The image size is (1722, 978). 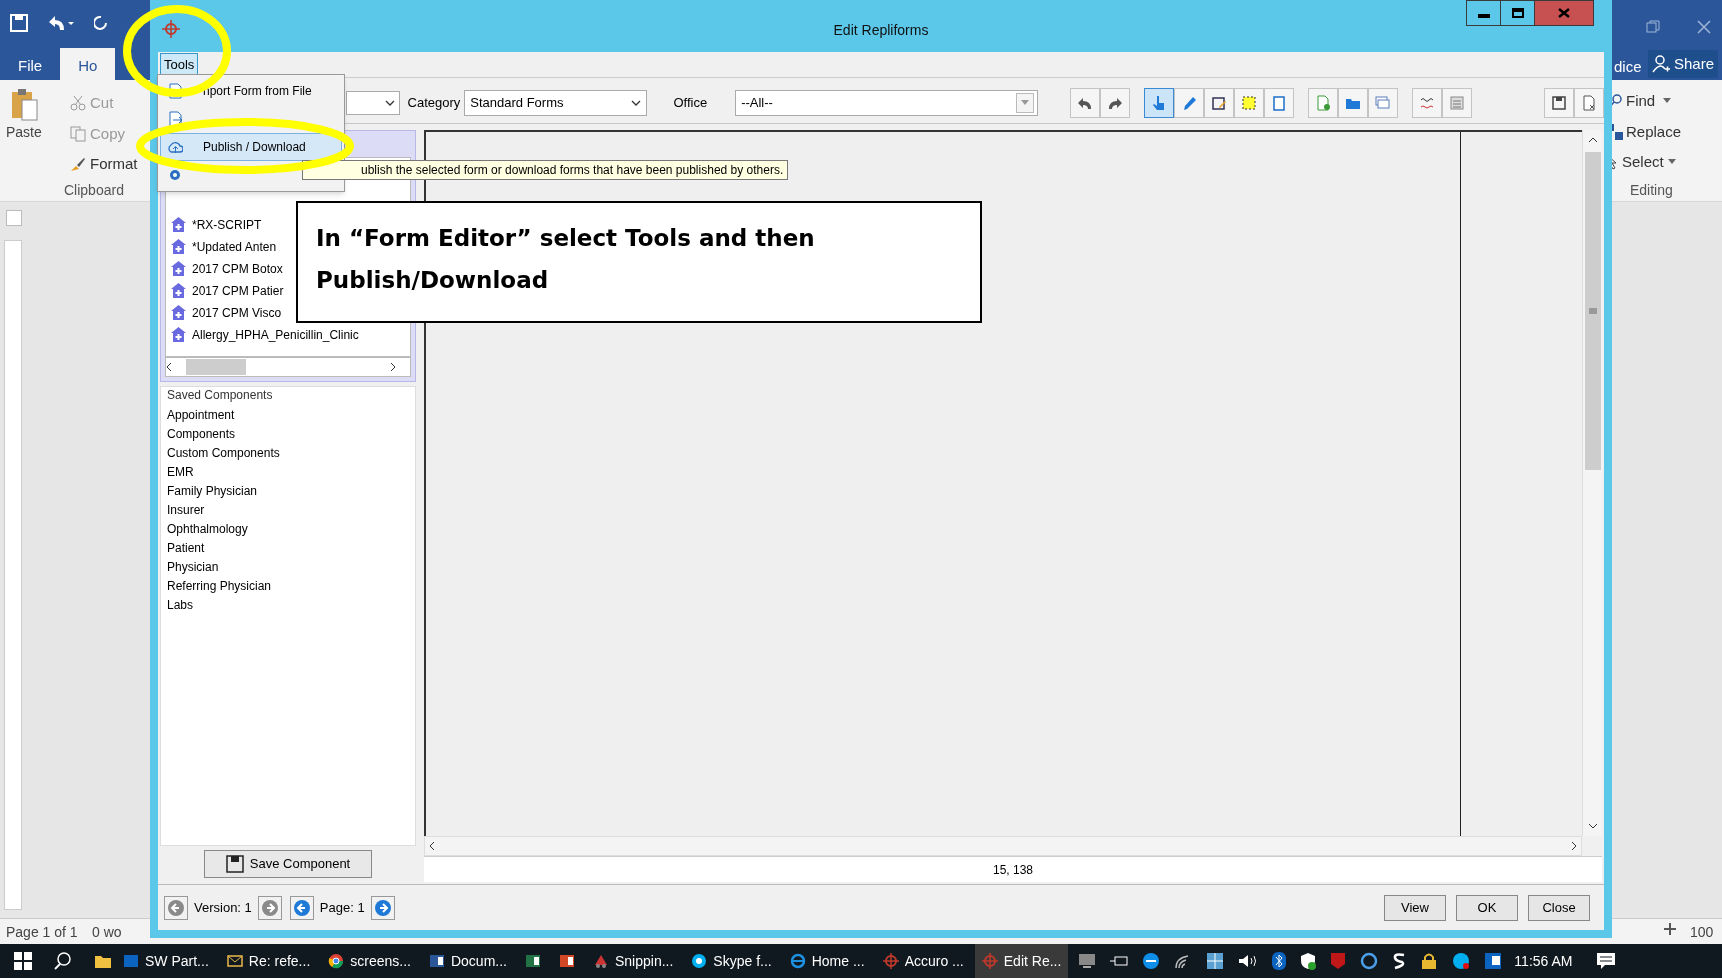 I want to click on form-list-item: *Updated Anten, so click(x=223, y=246).